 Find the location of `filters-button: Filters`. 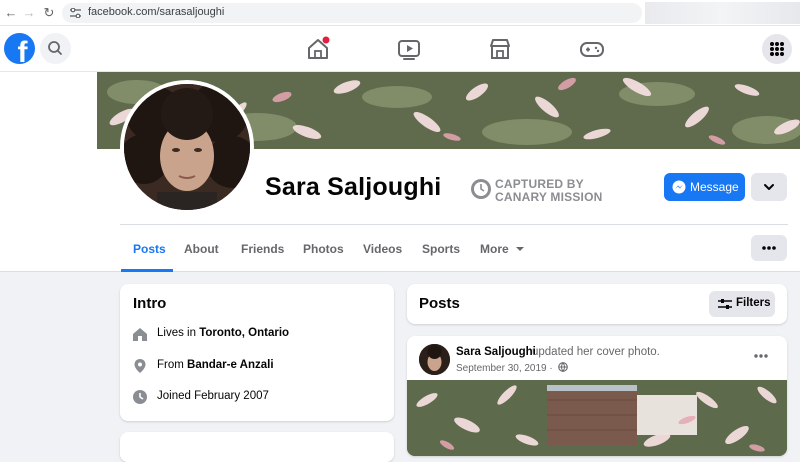

filters-button: Filters is located at coordinates (742, 304).